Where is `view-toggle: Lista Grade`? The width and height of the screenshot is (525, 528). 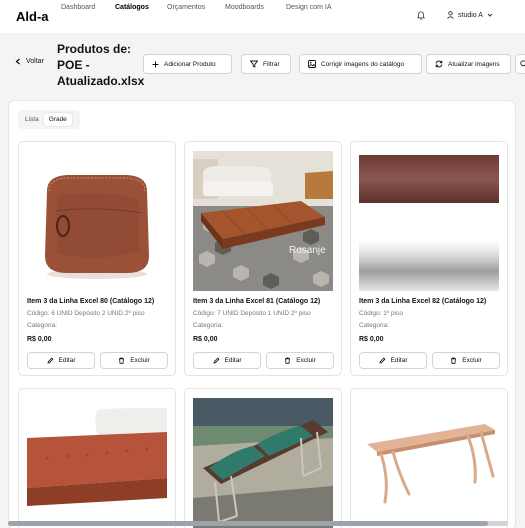 view-toggle: Lista Grade is located at coordinates (49, 119).